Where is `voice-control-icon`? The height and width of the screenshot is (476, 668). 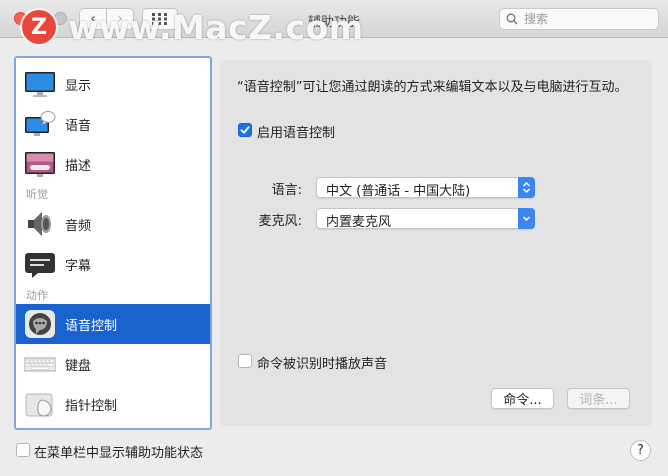
voice-control-icon is located at coordinates (40, 324).